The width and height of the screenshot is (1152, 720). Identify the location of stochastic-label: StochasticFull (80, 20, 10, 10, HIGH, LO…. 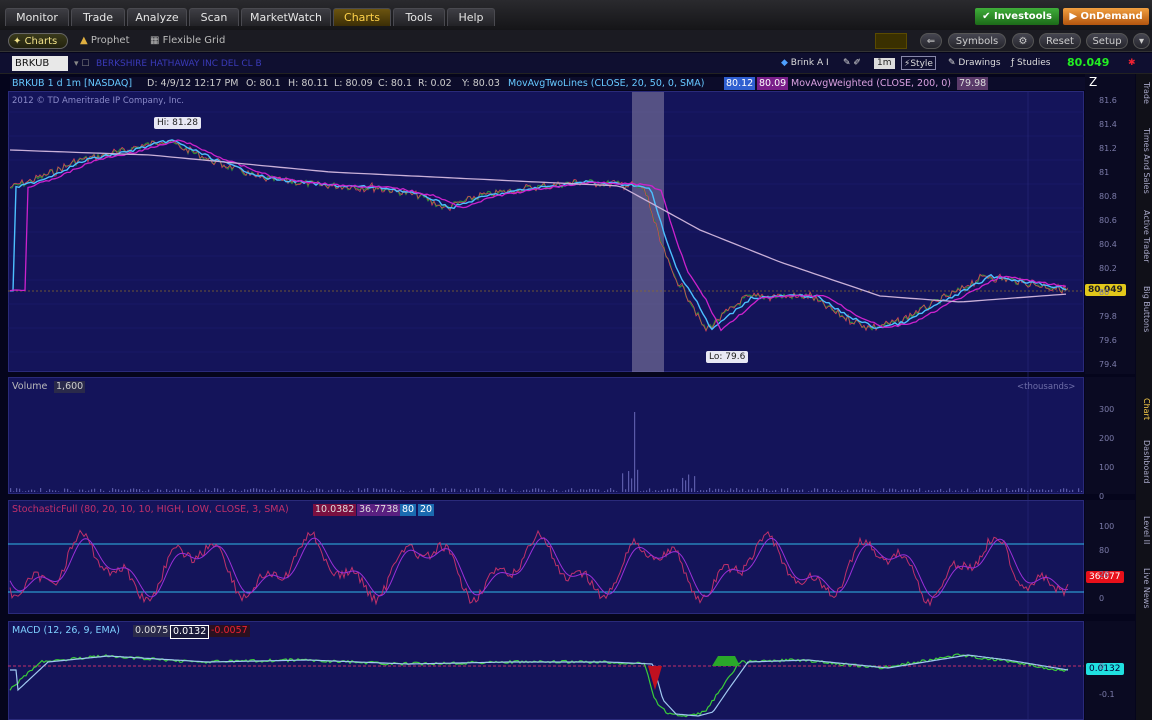
(150, 510).